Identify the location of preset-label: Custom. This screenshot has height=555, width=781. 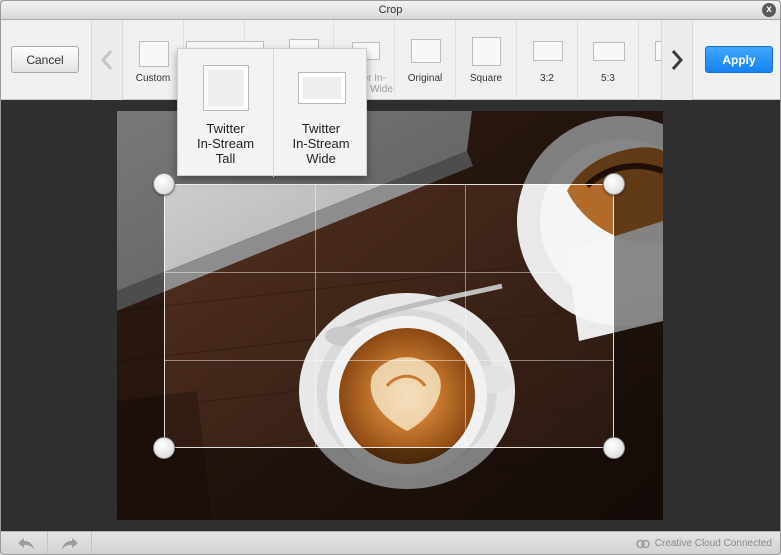
(153, 78).